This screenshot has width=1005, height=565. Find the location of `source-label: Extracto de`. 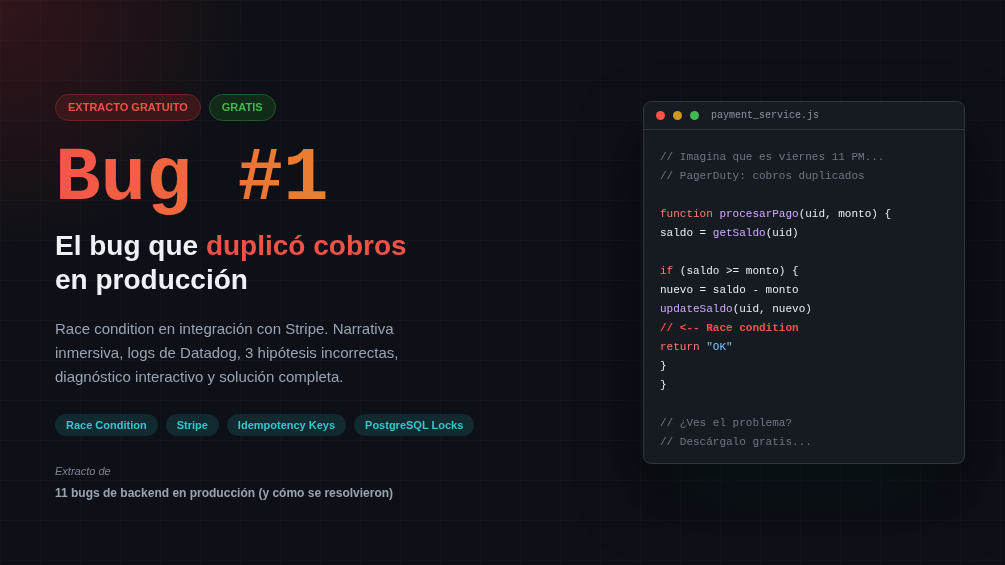

source-label: Extracto de is located at coordinates (83, 471).